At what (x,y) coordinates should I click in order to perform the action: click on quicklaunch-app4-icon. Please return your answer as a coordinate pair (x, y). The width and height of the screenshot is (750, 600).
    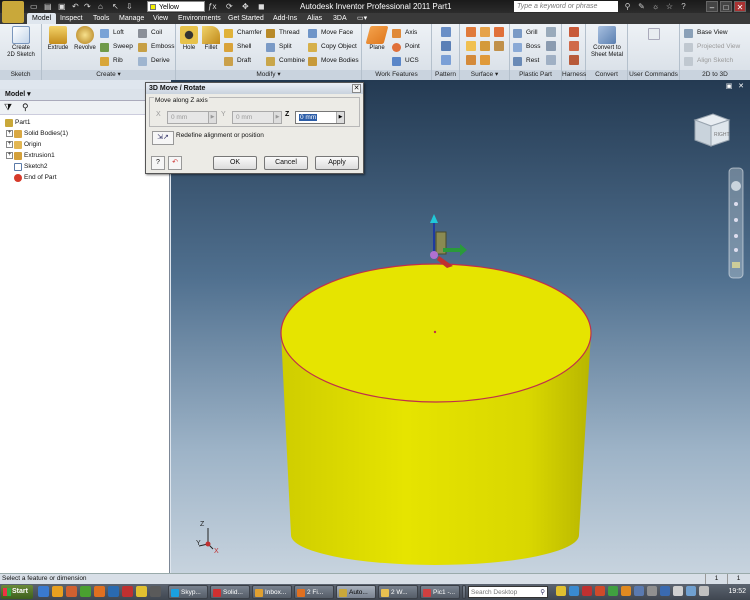
    Looking at the image, I should click on (141, 591).